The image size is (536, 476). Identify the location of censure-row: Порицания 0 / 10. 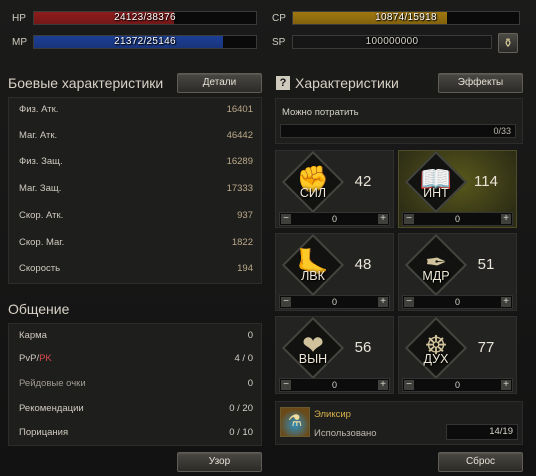
(135, 433).